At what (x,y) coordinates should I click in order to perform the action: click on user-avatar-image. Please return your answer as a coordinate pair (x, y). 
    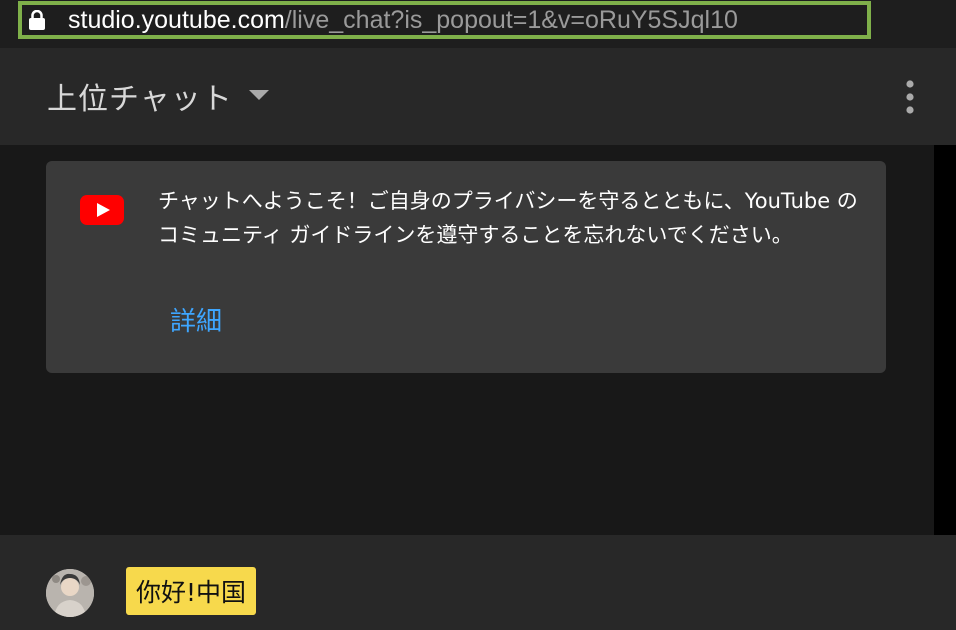
    Looking at the image, I should click on (70, 593).